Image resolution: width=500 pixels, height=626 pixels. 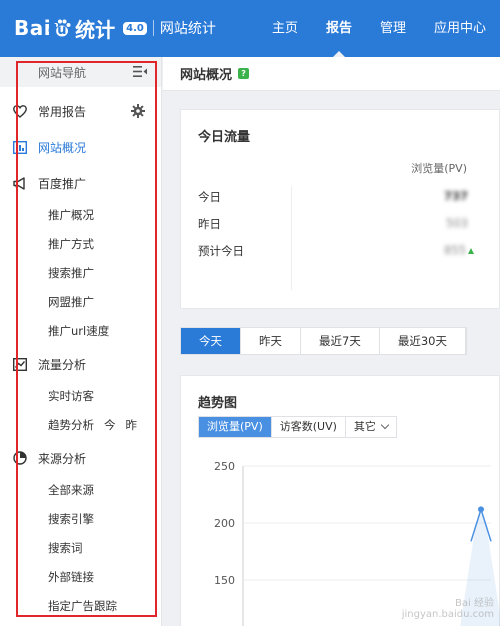 I want to click on gear-icon, so click(x=138, y=111).